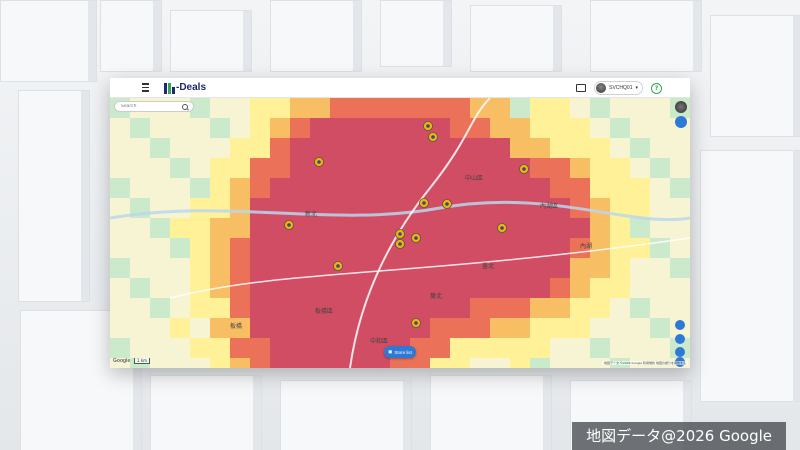  I want to click on pegman-icon, so click(680, 325).